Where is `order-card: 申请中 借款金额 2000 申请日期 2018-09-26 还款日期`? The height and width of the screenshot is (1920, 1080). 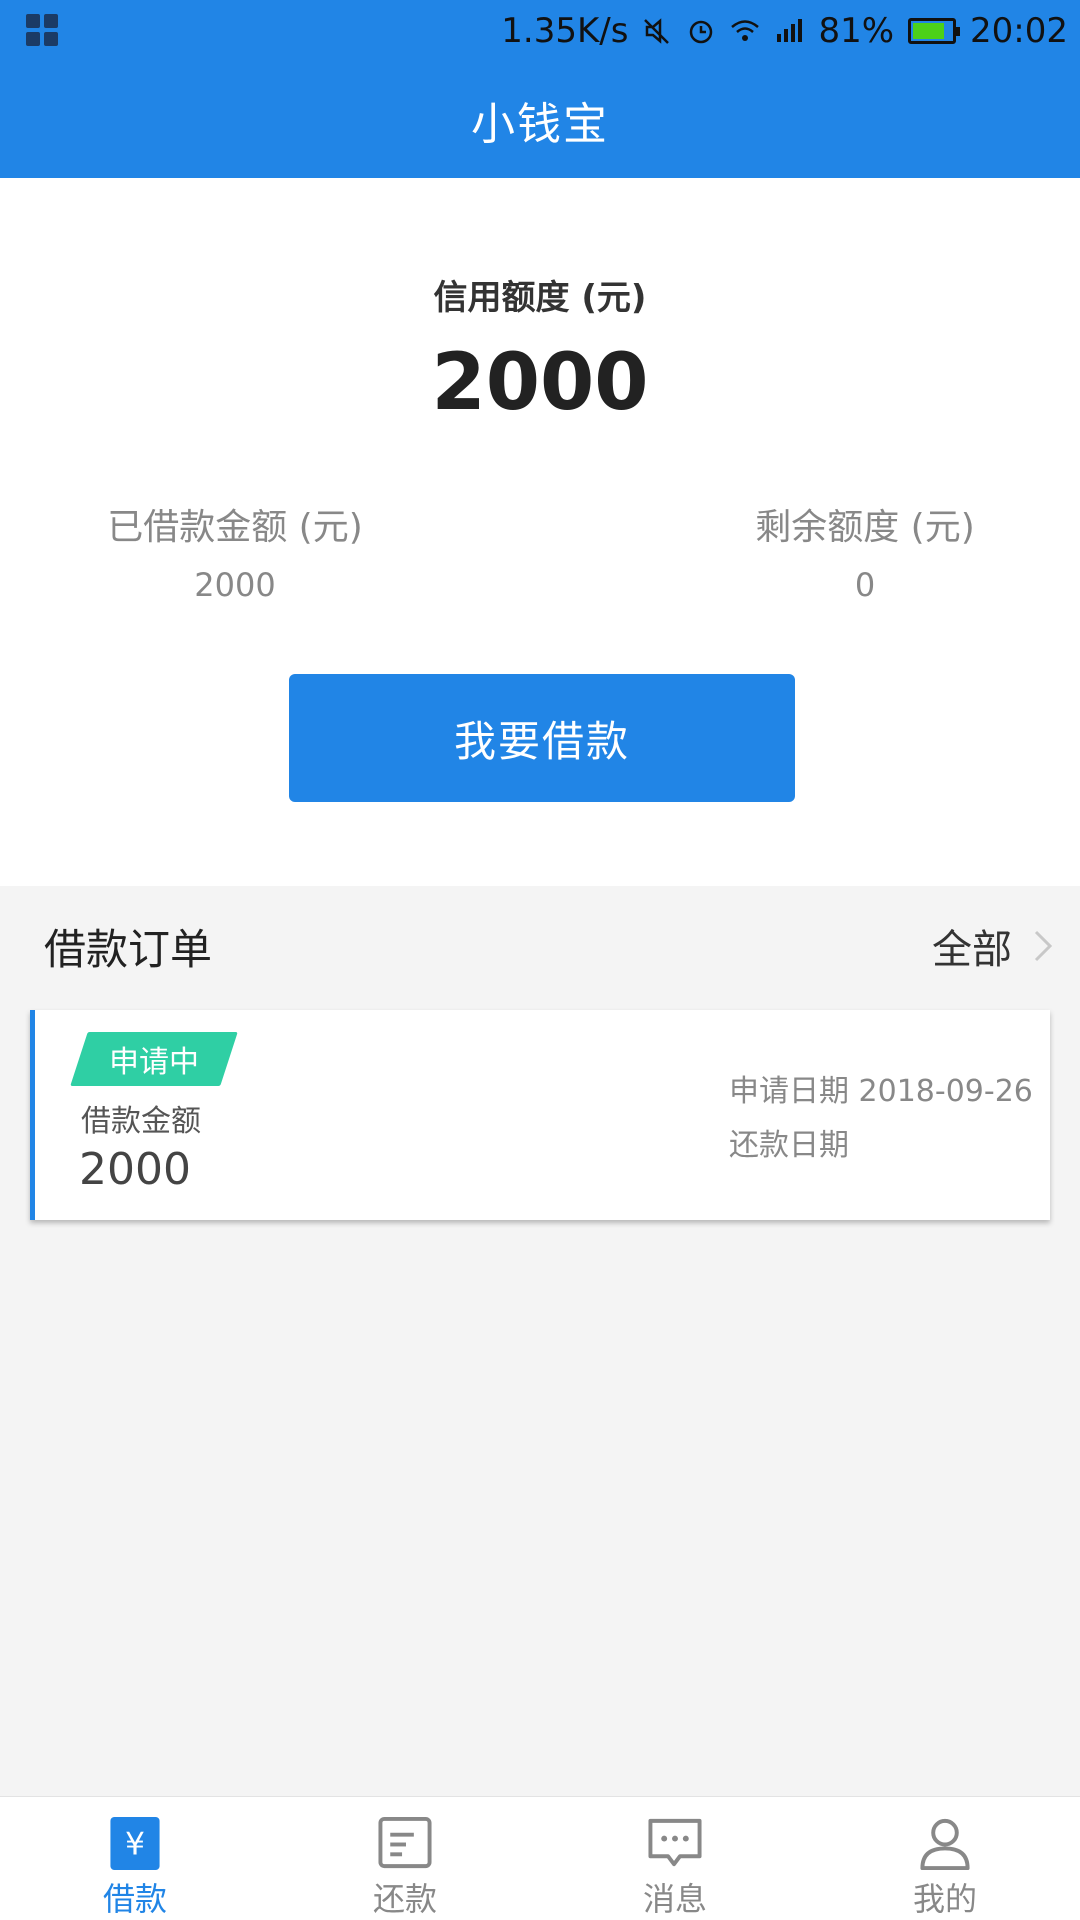 order-card: 申请中 借款金额 2000 申请日期 2018-09-26 还款日期 is located at coordinates (540, 1115).